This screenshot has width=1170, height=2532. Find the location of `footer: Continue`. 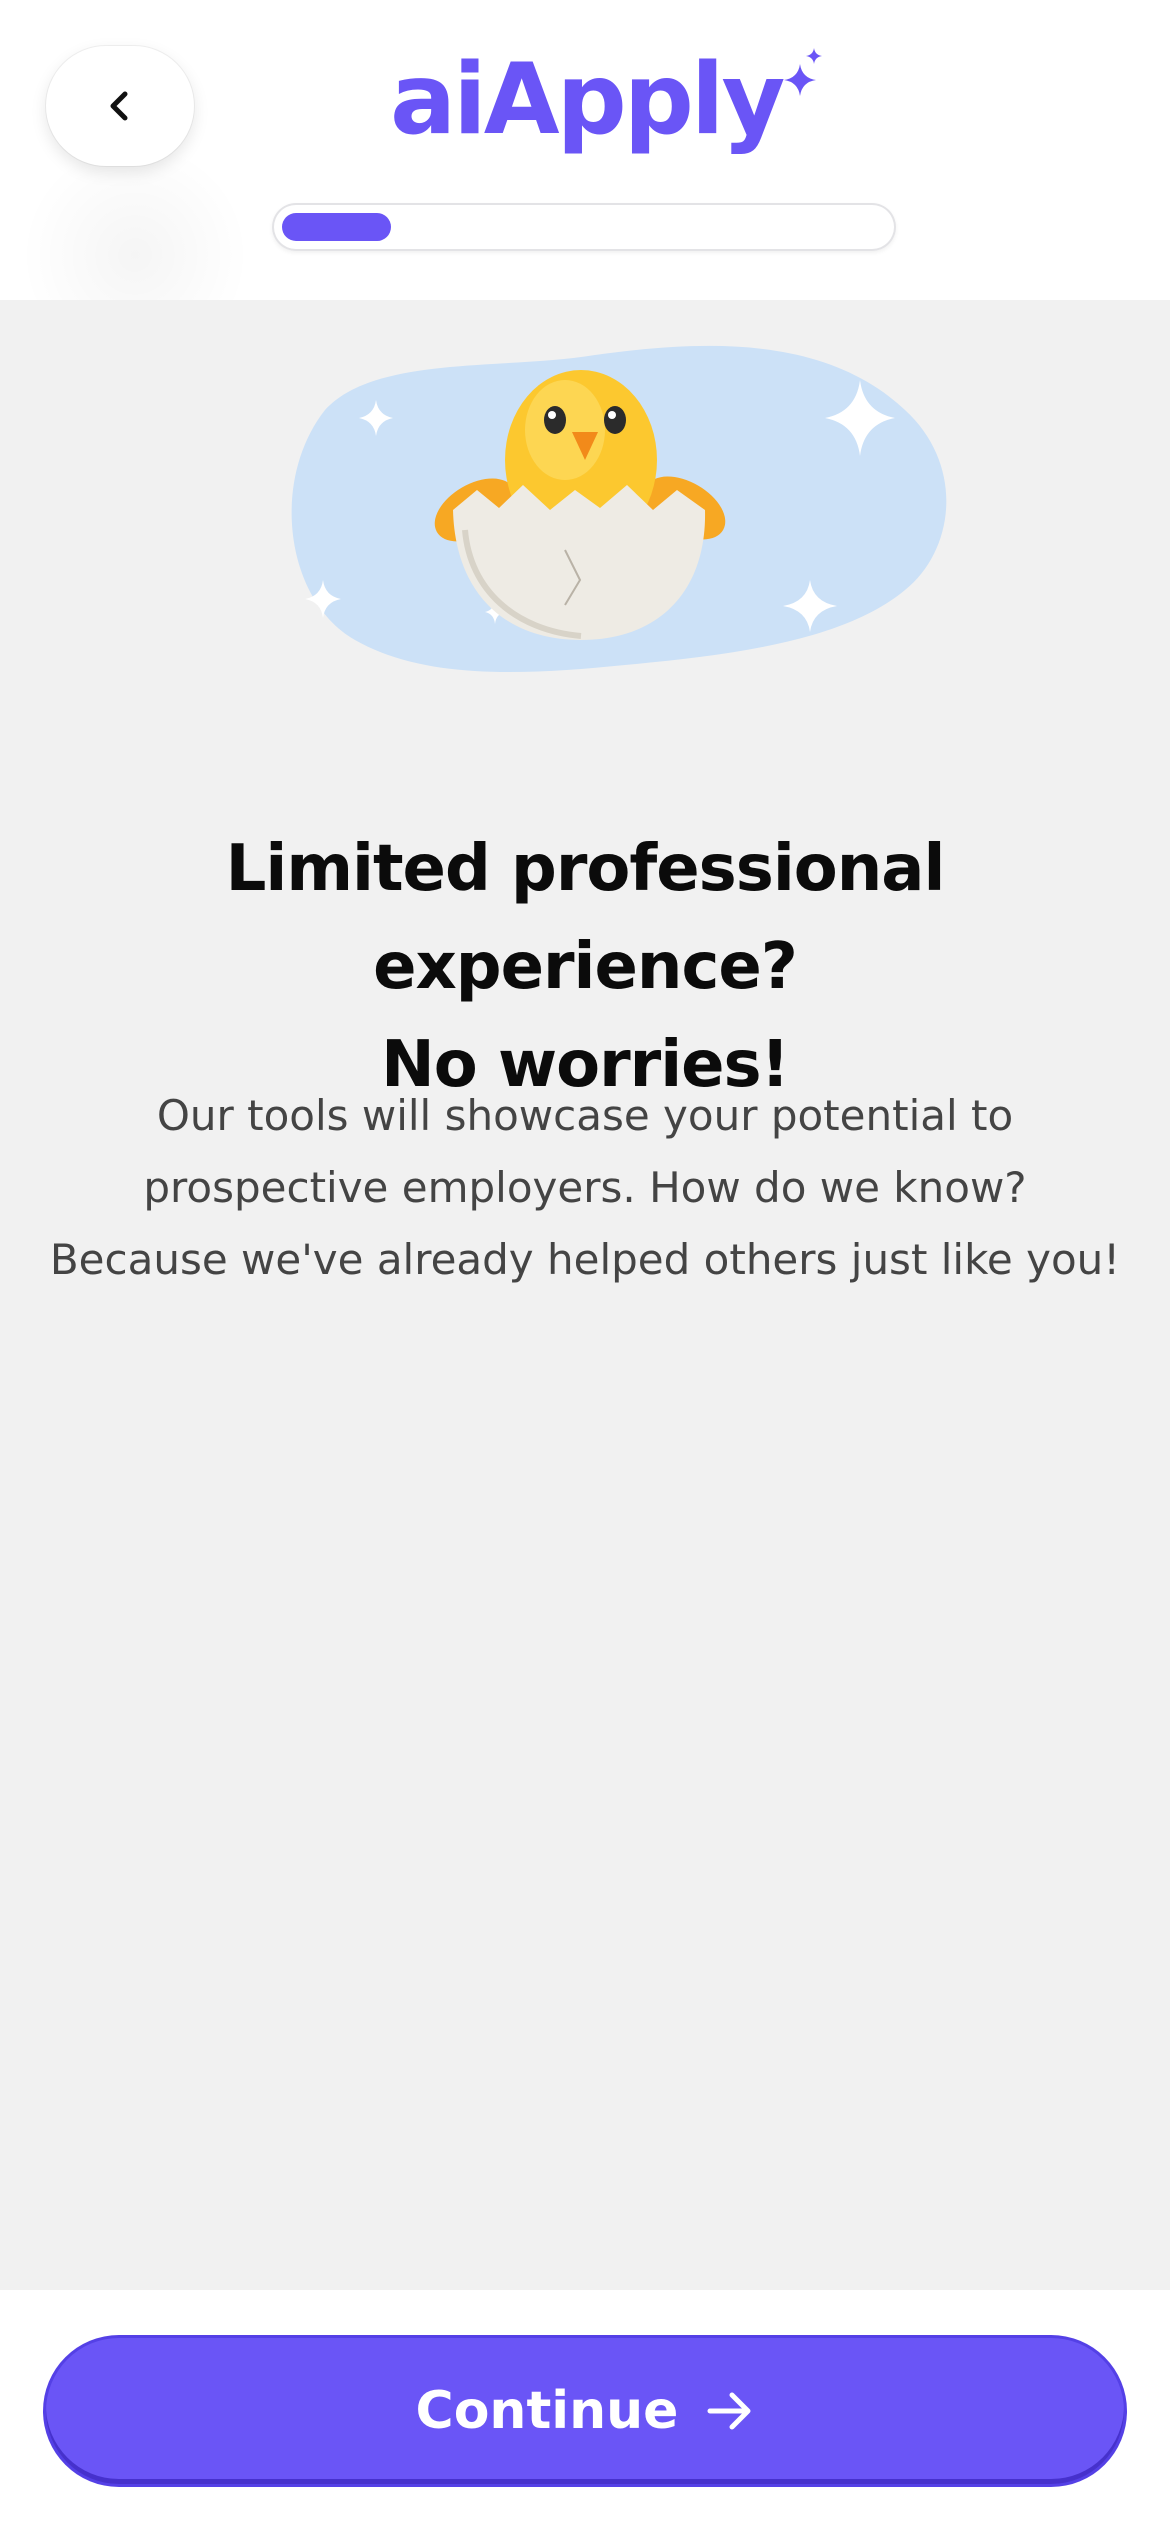

footer: Continue is located at coordinates (585, 2411).